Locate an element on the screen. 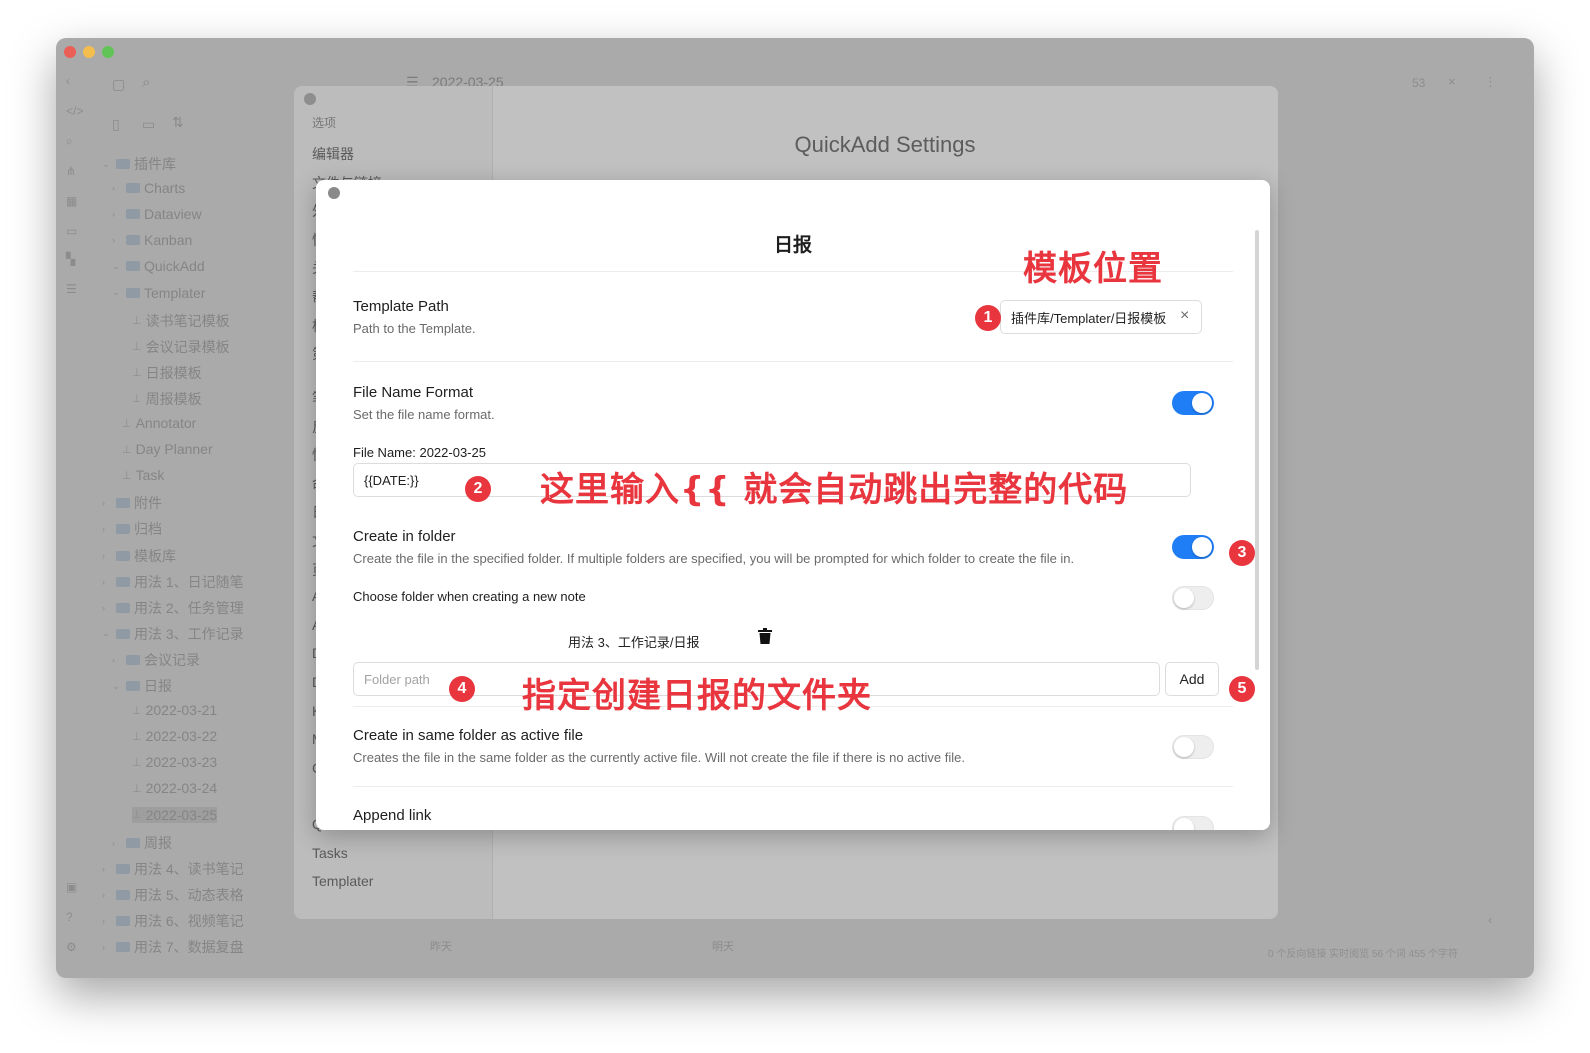  tree-folder: › 归档 is located at coordinates (132, 529).